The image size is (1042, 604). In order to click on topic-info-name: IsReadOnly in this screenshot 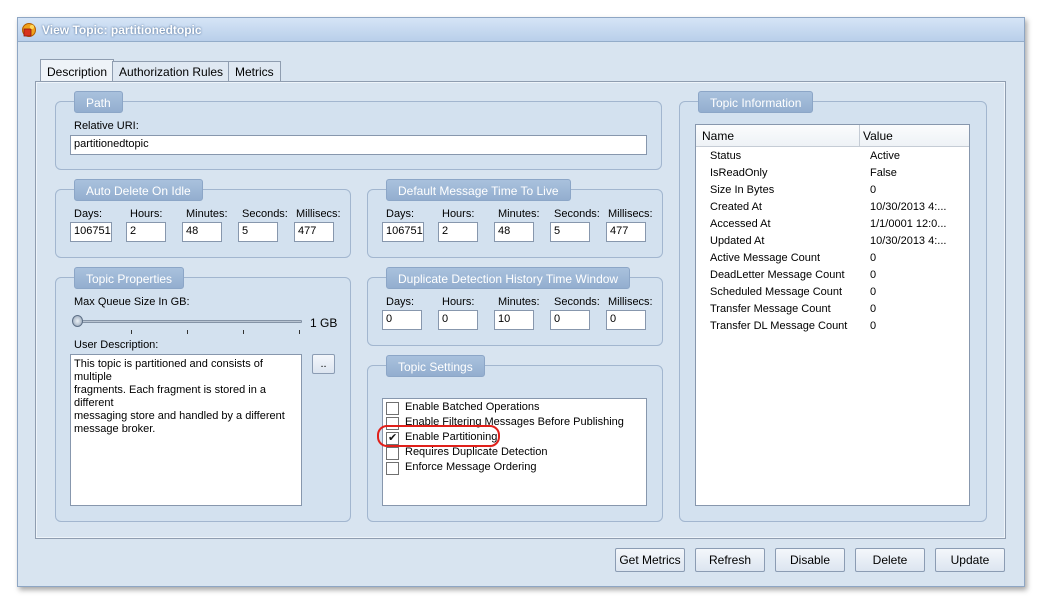, I will do `click(739, 173)`.